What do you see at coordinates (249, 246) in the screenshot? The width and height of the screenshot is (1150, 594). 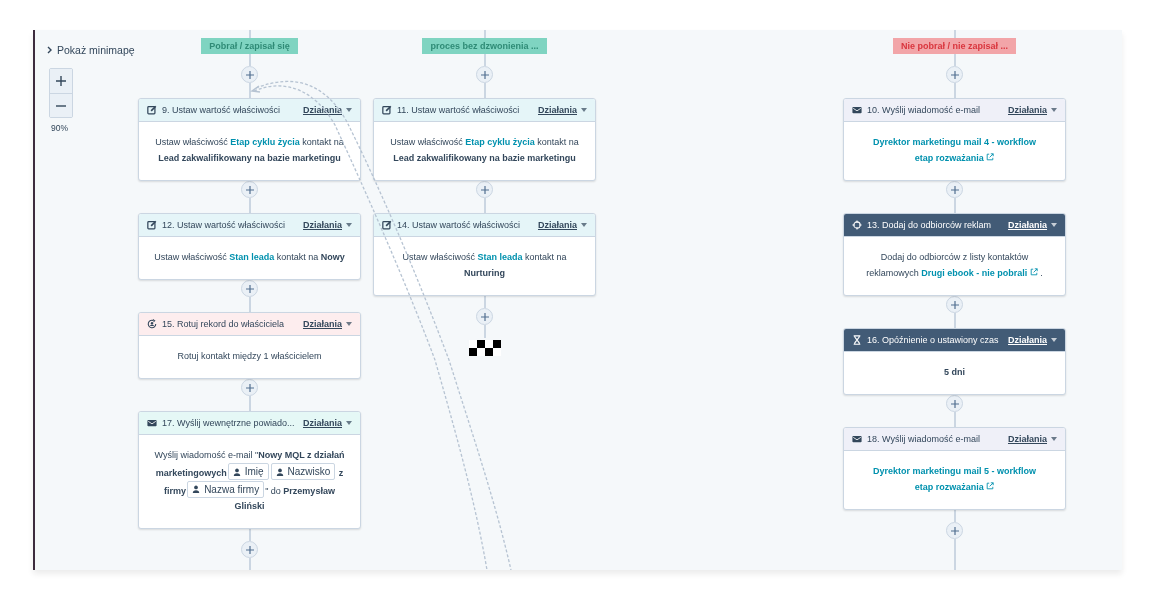 I see `workflow-action-card: 12. Ustaw wartość właściwości Działania Ustaw właściwość Stan leada kontakt na Nowy` at bounding box center [249, 246].